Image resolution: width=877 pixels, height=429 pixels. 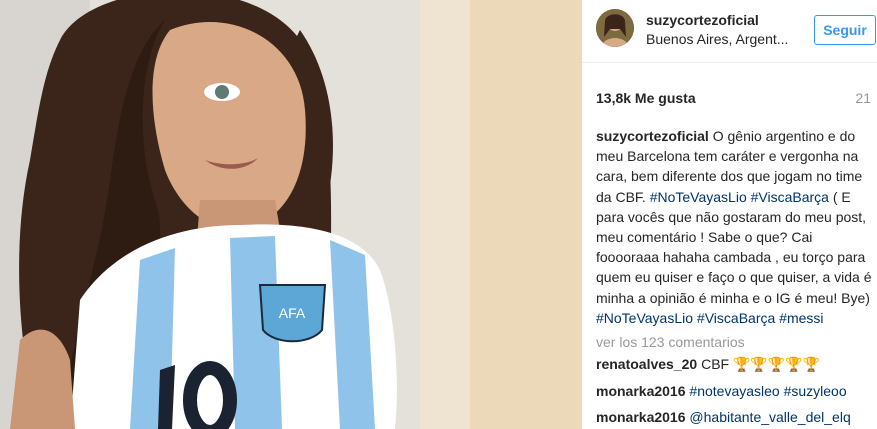 What do you see at coordinates (863, 98) in the screenshot?
I see `post-timestamp: 21` at bounding box center [863, 98].